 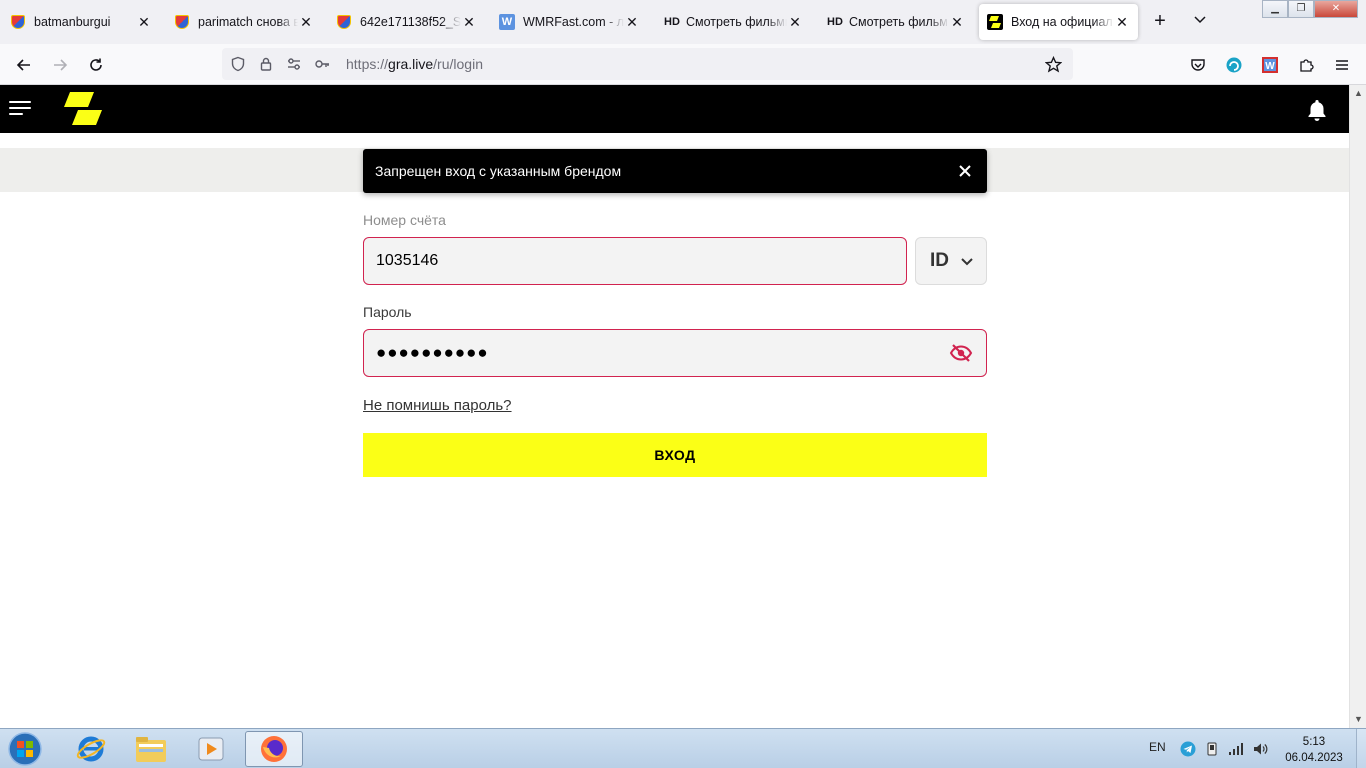 I want to click on password-masked-value: ●●●●●●●●●●, so click(x=432, y=352).